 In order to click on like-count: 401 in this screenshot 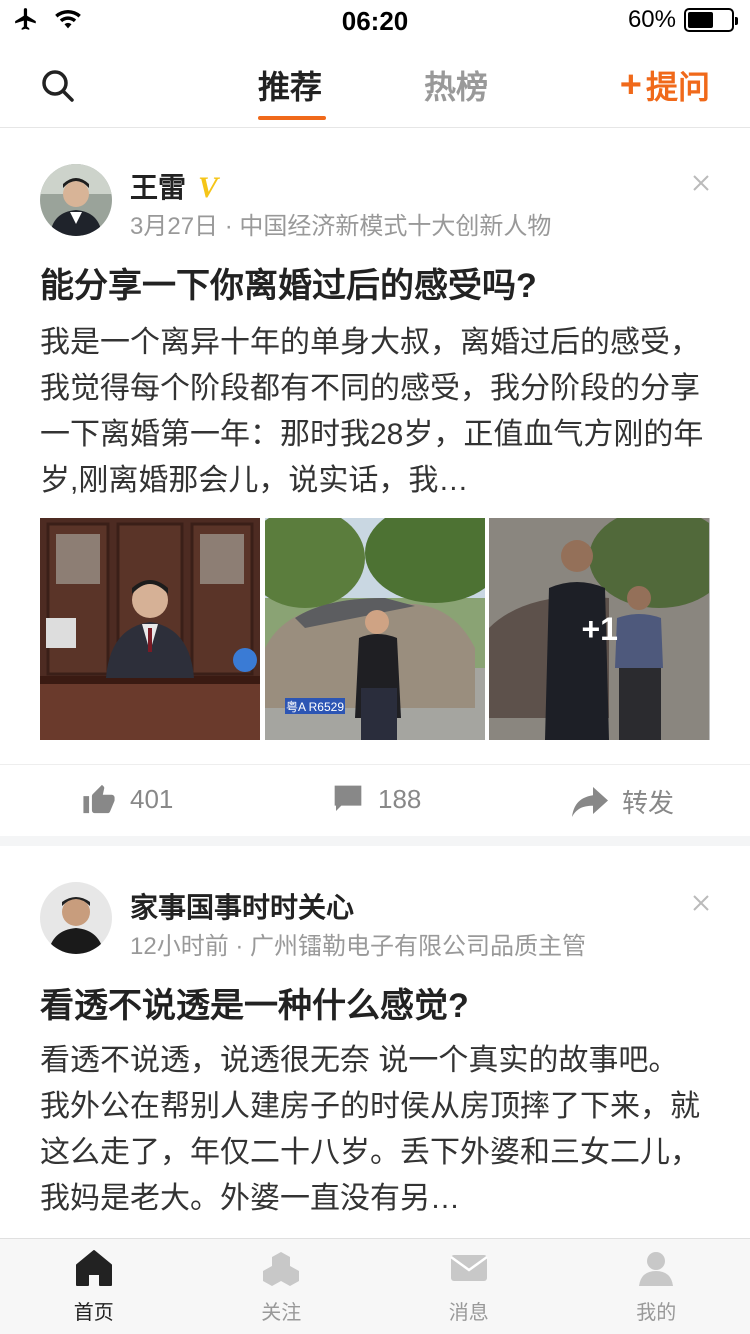, I will do `click(152, 798)`.